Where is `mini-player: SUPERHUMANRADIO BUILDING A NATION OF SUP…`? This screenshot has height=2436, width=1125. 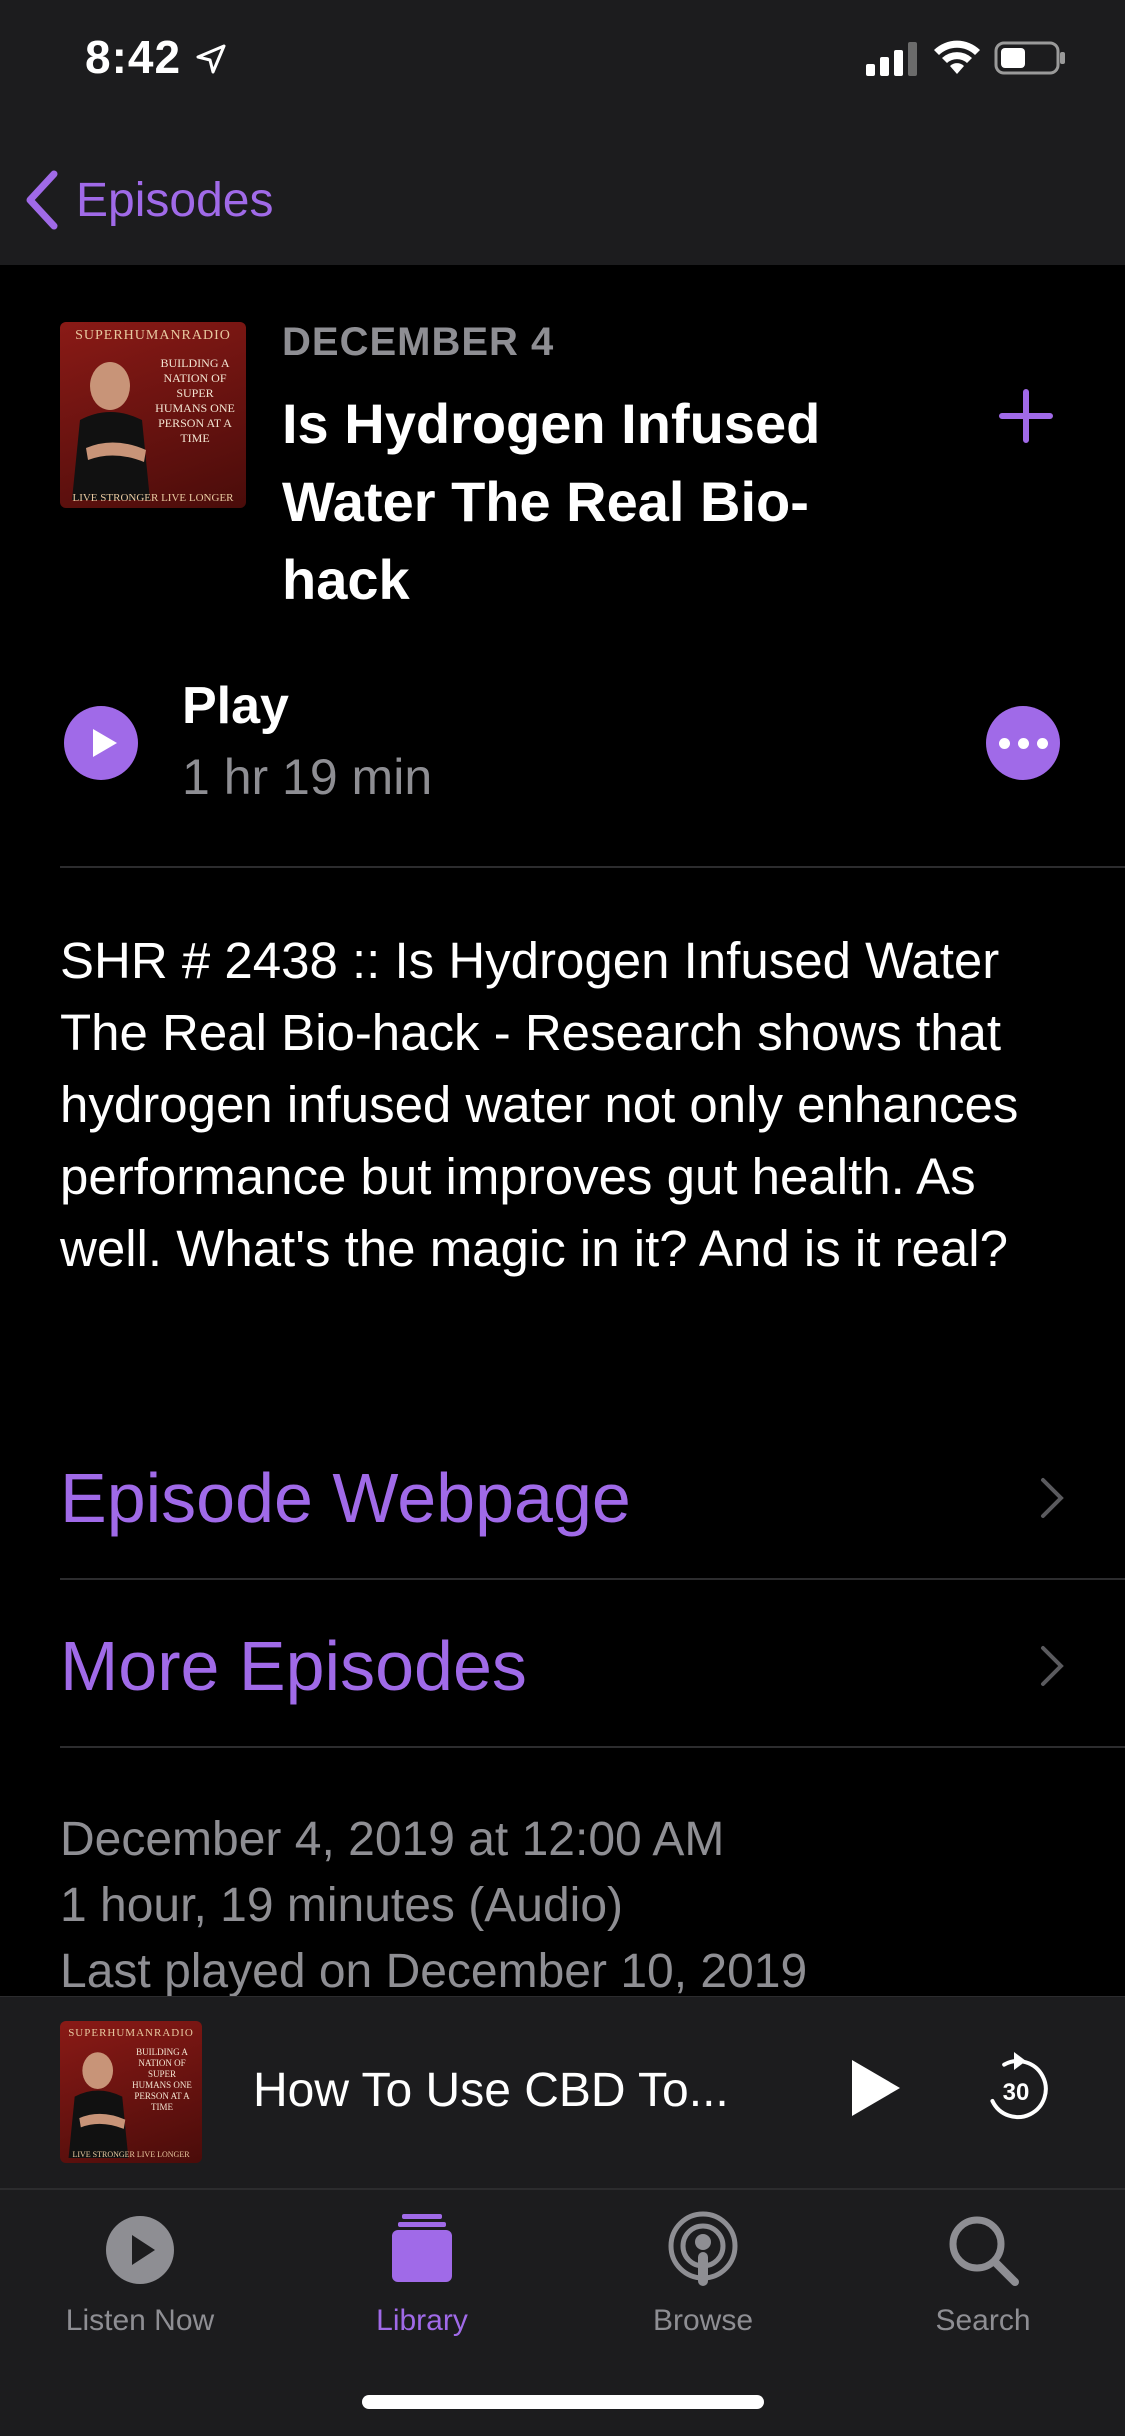
mini-player: SUPERHUMANRADIO BUILDING A NATION OF SUP… is located at coordinates (562, 2092).